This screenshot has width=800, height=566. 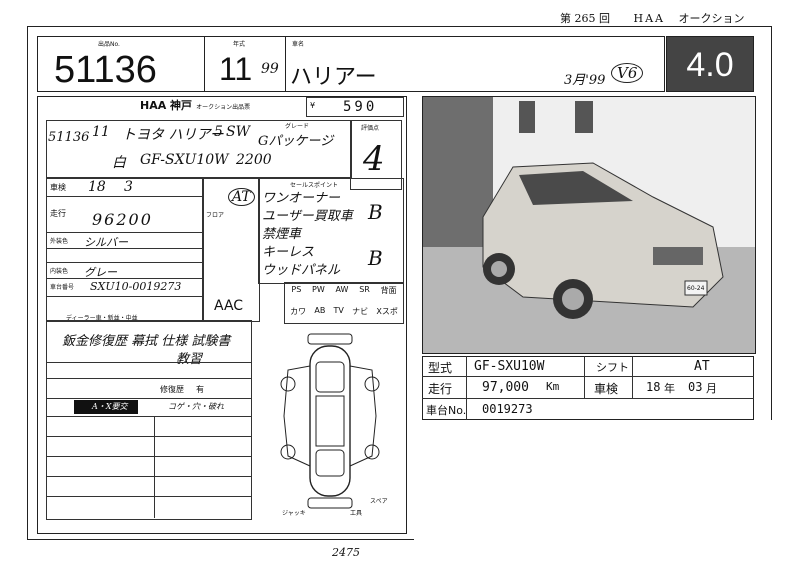 I want to click on trans-label: フロア, so click(x=215, y=215).